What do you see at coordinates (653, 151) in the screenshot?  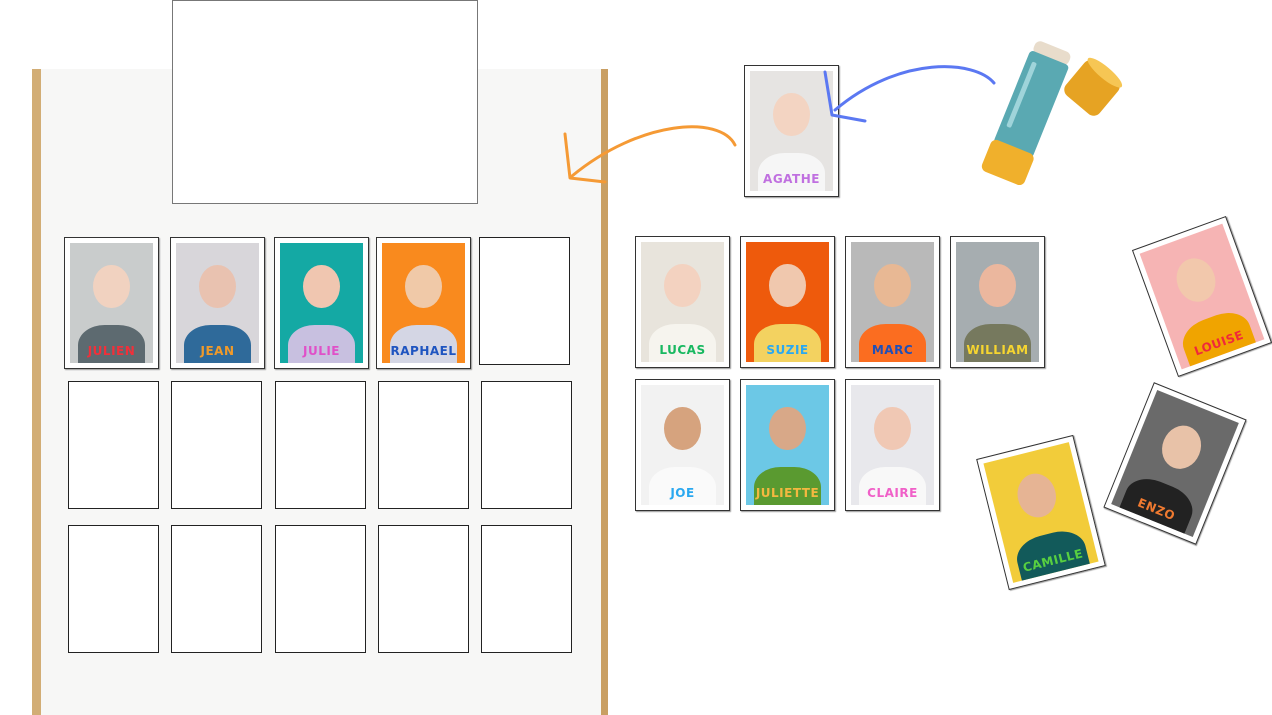 I see `orange-arrow-icon` at bounding box center [653, 151].